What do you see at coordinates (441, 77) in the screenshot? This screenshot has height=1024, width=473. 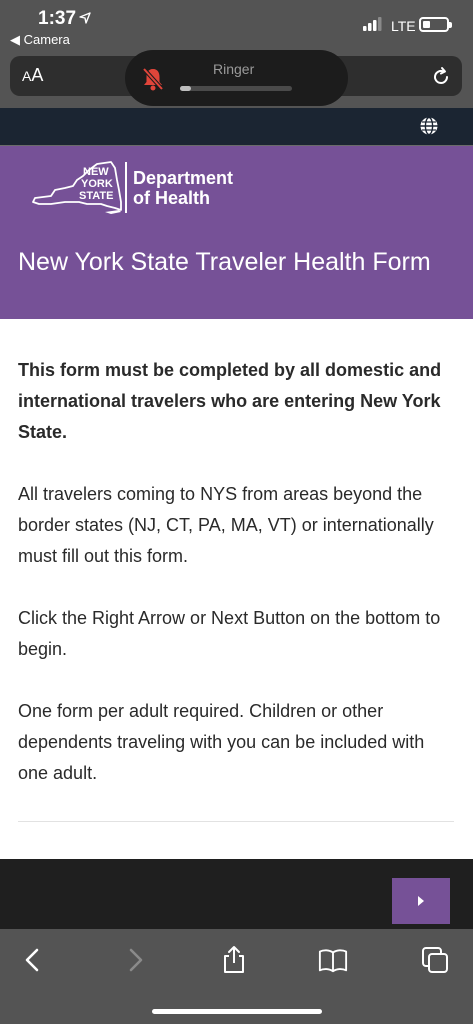 I see `reload-icon` at bounding box center [441, 77].